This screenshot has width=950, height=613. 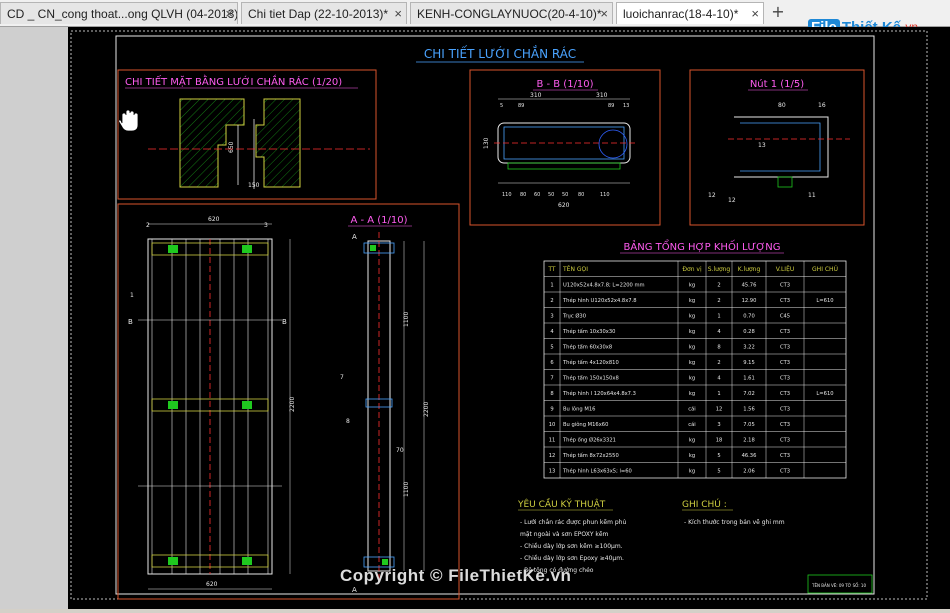 I want to click on front-dim-height: 2200, so click(x=292, y=404).